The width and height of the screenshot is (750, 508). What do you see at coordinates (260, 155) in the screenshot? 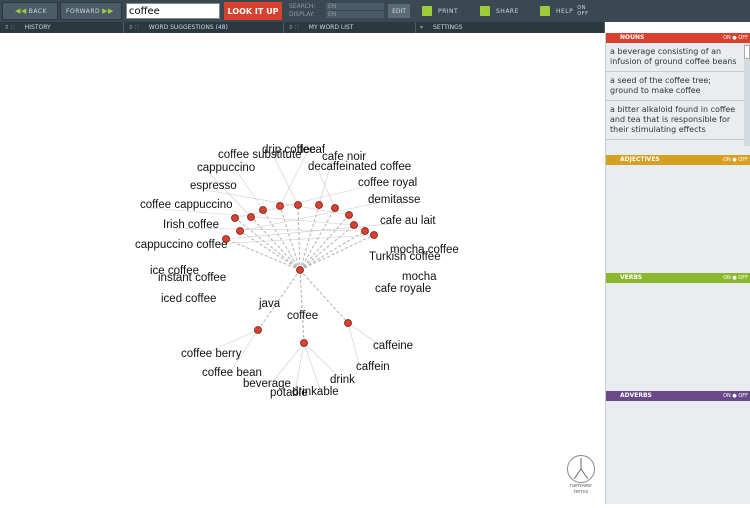
I see `word-label: coffee substitute` at bounding box center [260, 155].